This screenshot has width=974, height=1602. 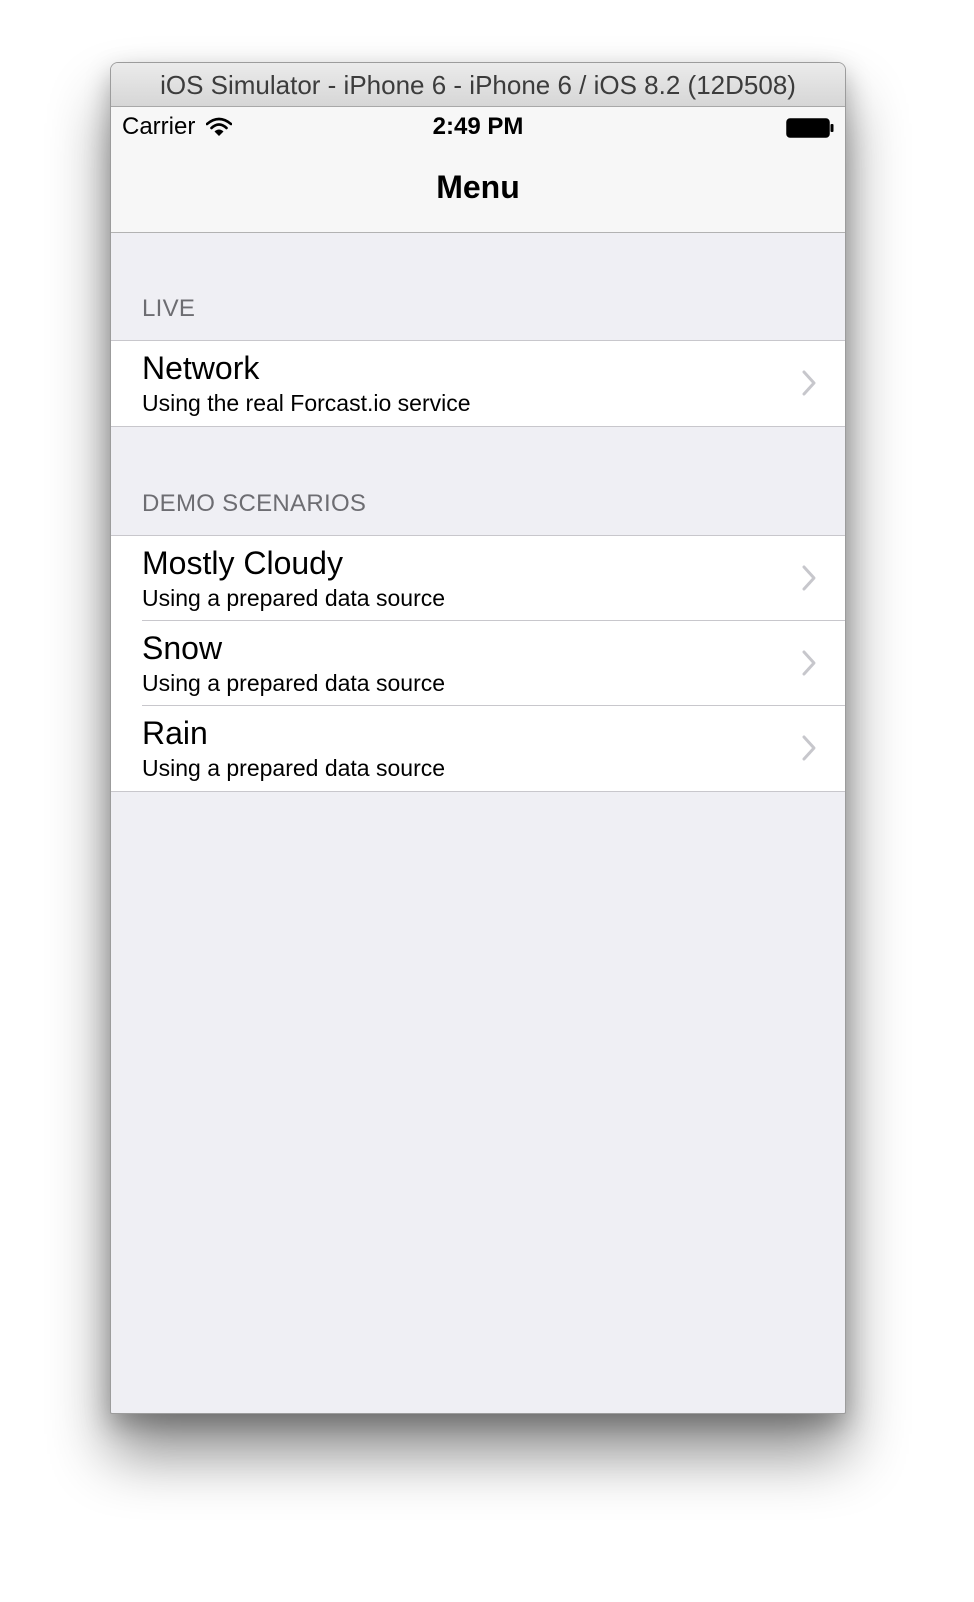 I want to click on section-header-live: LIVE, so click(x=169, y=308).